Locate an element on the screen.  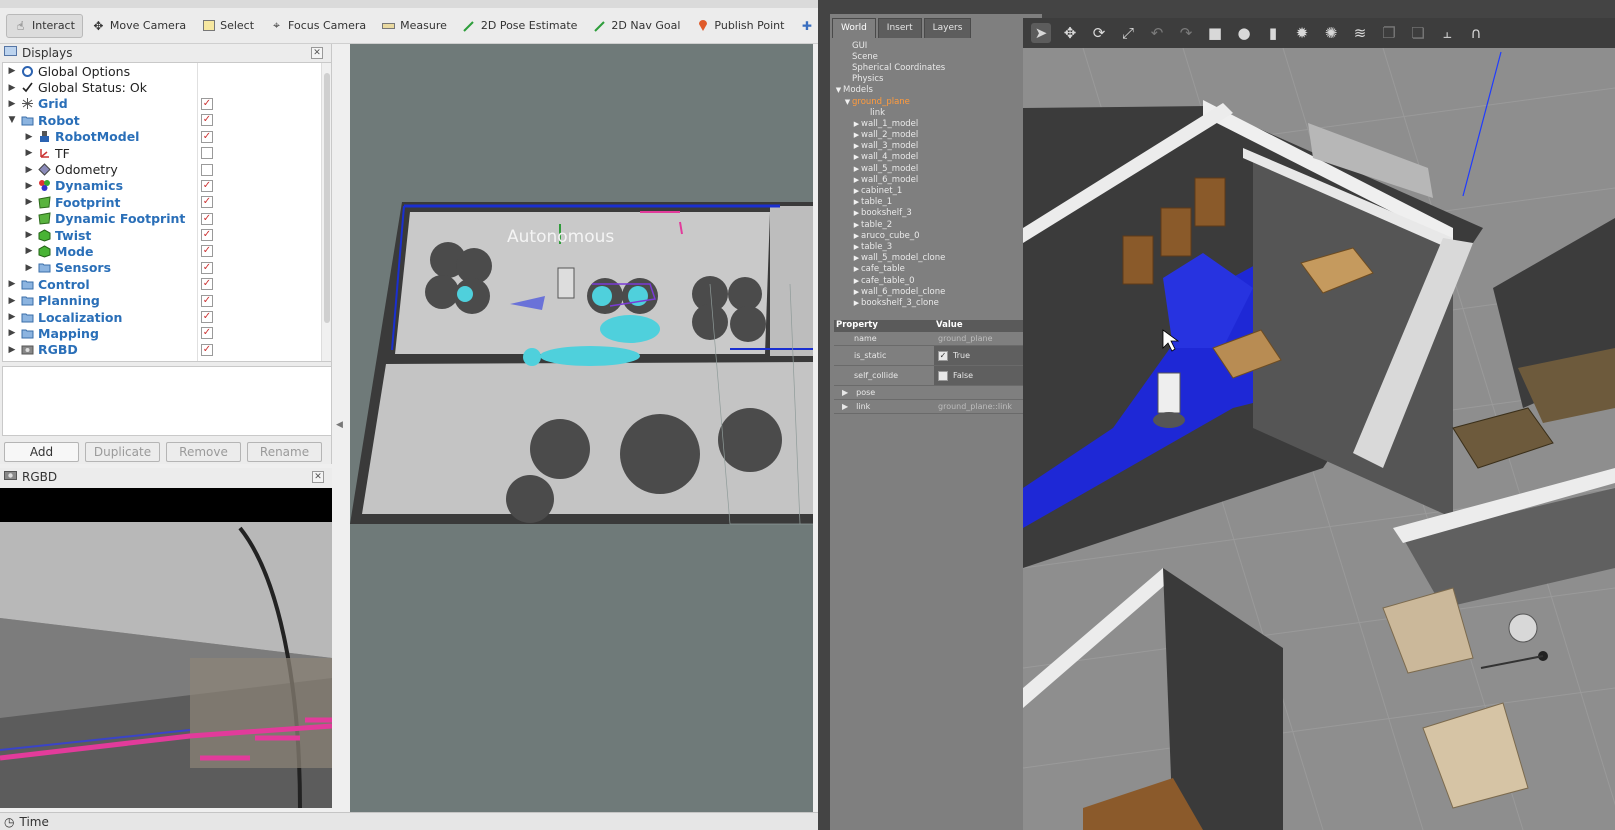
self-collide-field: False is located at coordinates (984, 375).